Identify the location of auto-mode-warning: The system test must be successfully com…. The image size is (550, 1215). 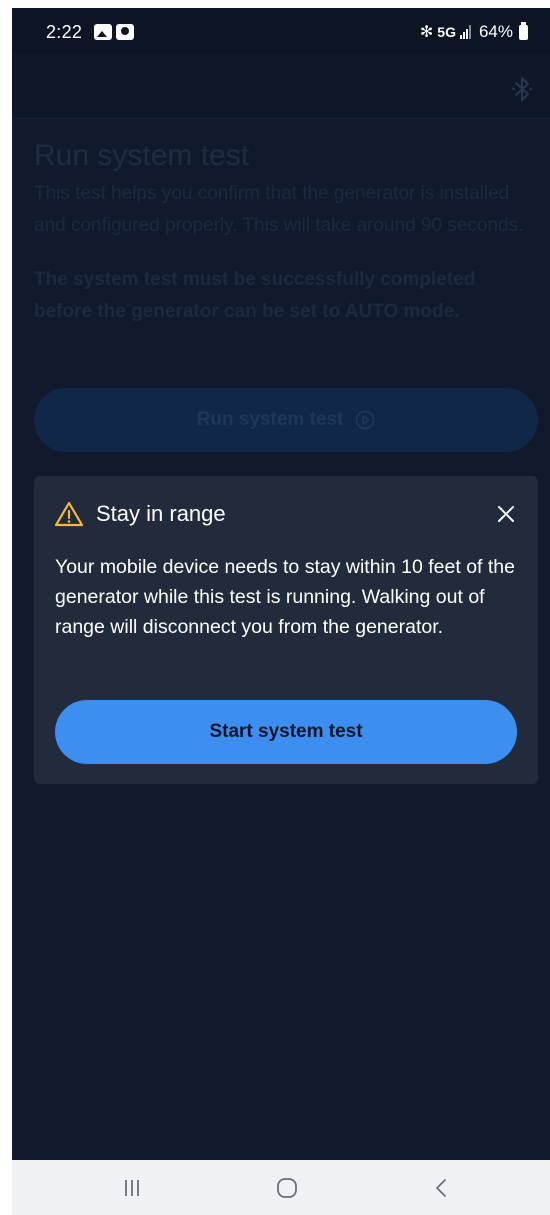
(255, 295).